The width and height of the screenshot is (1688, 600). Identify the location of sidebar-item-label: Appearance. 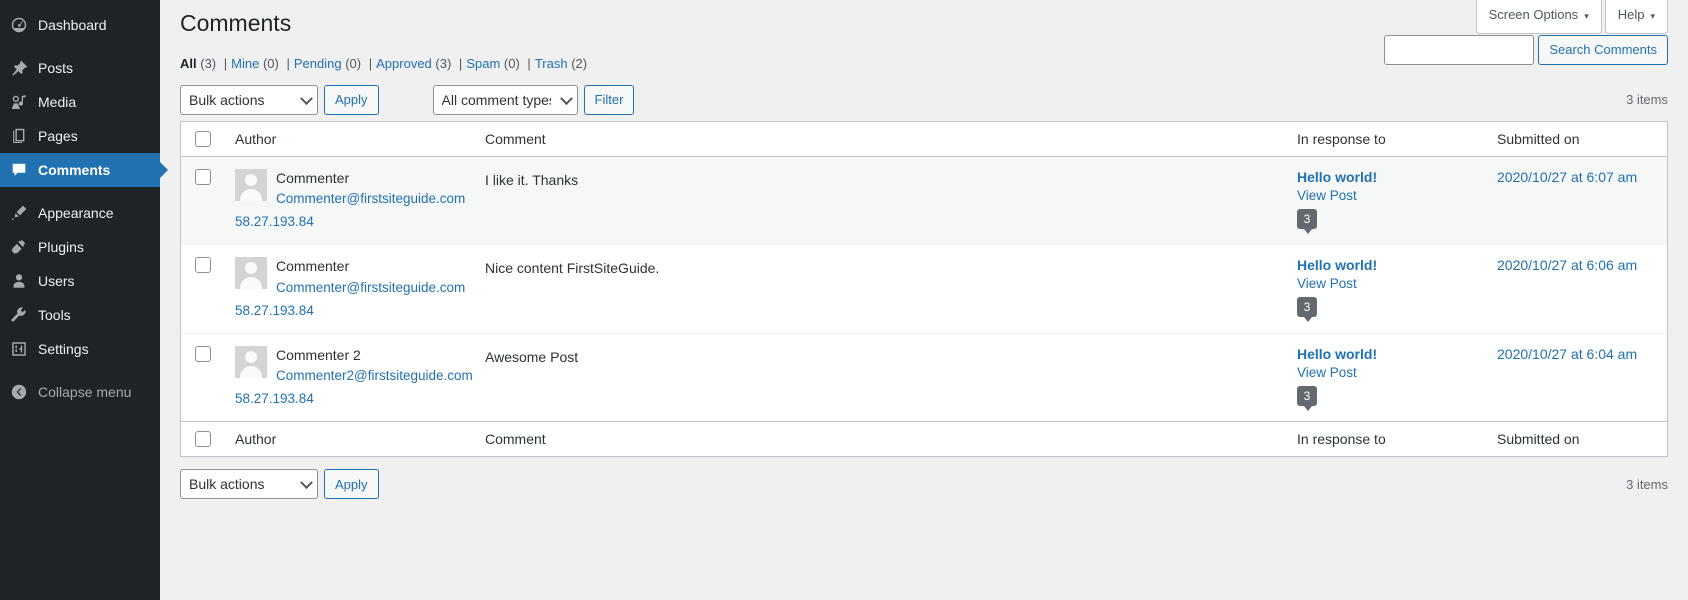
(76, 213).